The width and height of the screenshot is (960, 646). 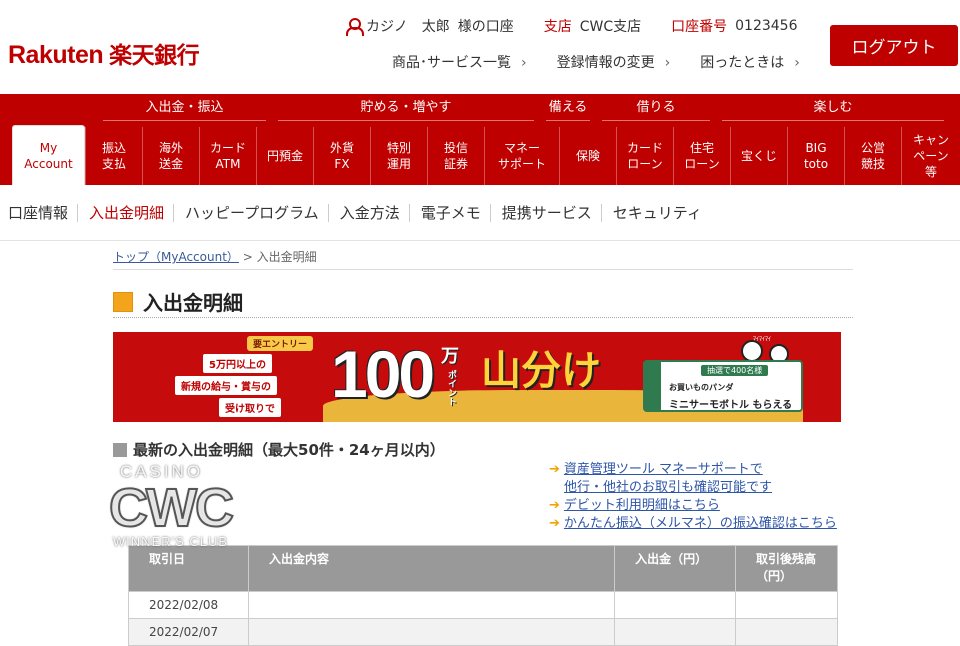 What do you see at coordinates (699, 27) in the screenshot?
I see `account-label: 口座番号` at bounding box center [699, 27].